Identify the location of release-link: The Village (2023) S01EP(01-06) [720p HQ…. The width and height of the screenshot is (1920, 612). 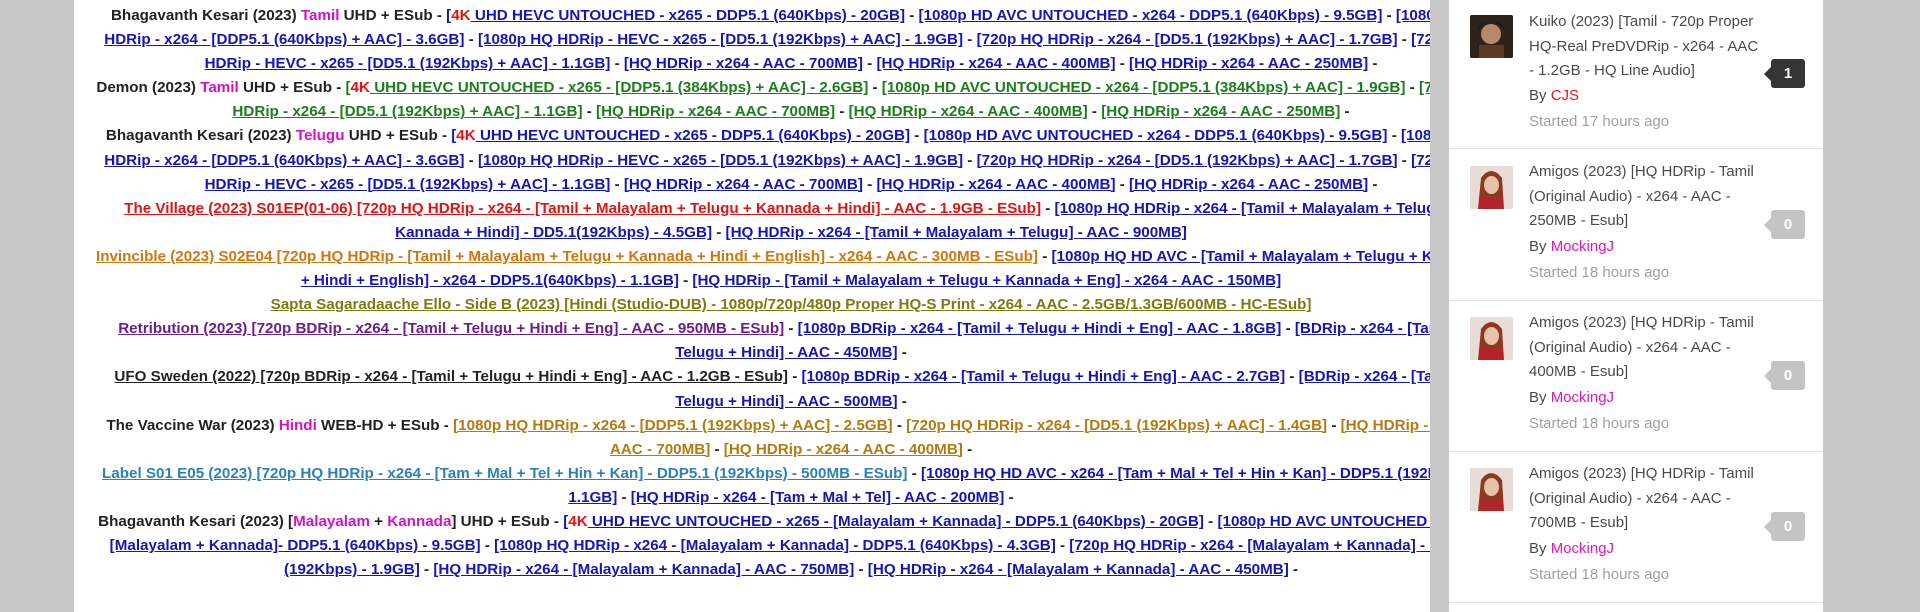
(582, 208).